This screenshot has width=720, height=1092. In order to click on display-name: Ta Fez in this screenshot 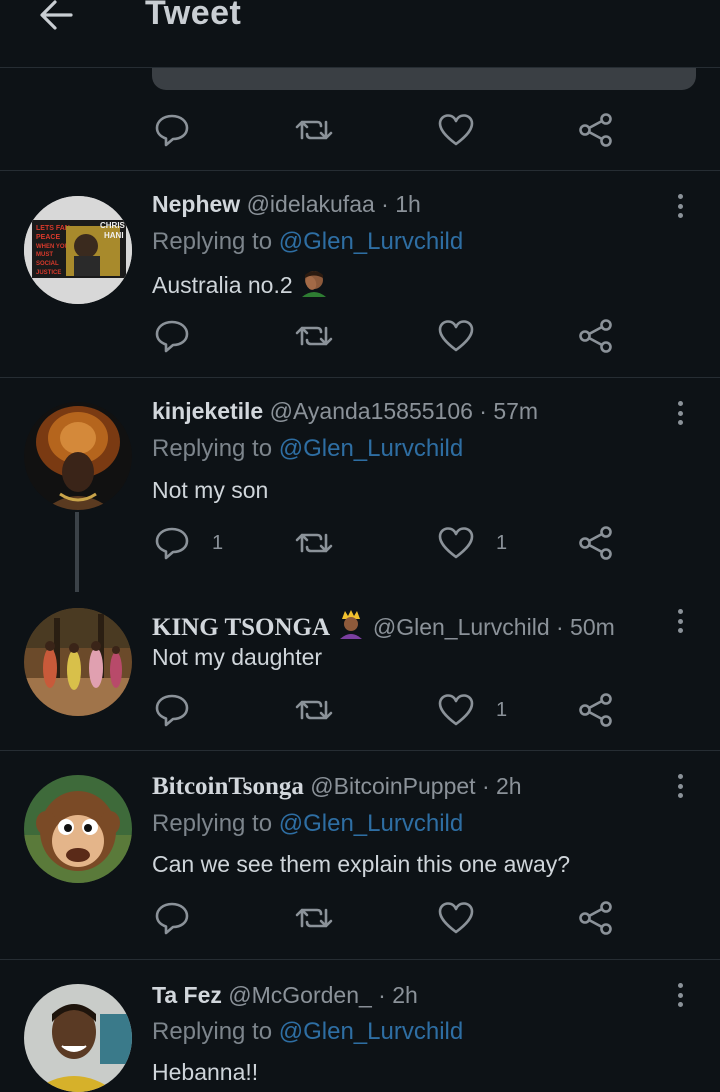, I will do `click(187, 995)`.